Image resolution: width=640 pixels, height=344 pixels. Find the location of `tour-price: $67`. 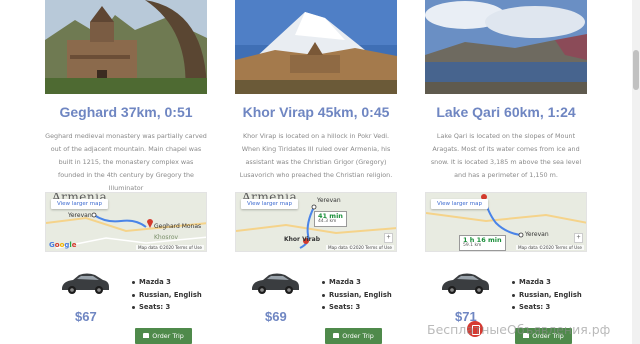

tour-price: $67 is located at coordinates (86, 316).